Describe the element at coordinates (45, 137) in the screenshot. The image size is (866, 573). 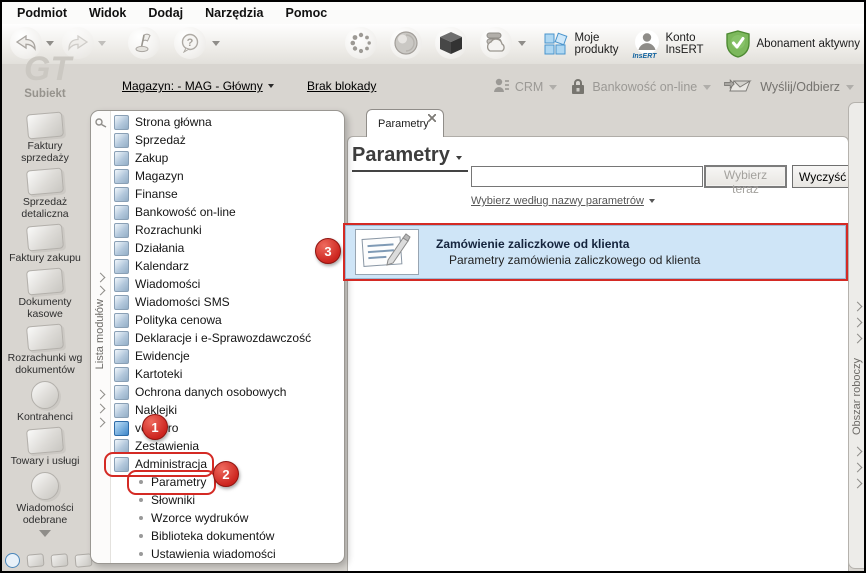
I see `sidebar-item-faktury-sprzedazy: Faktury sprzedaży` at that location.